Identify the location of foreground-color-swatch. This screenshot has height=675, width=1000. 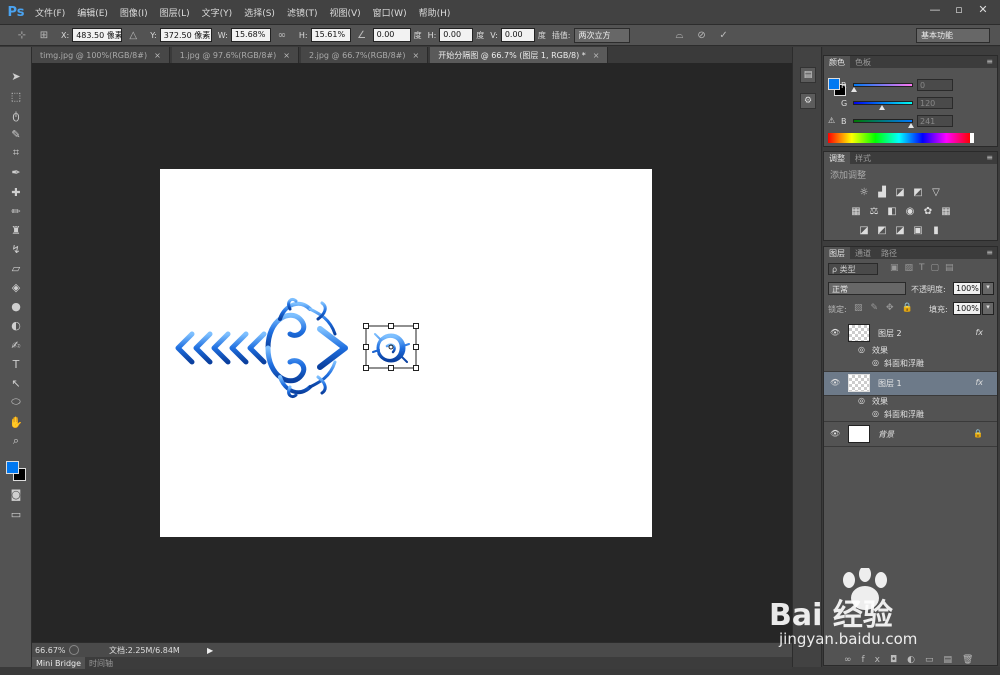
(12, 467).